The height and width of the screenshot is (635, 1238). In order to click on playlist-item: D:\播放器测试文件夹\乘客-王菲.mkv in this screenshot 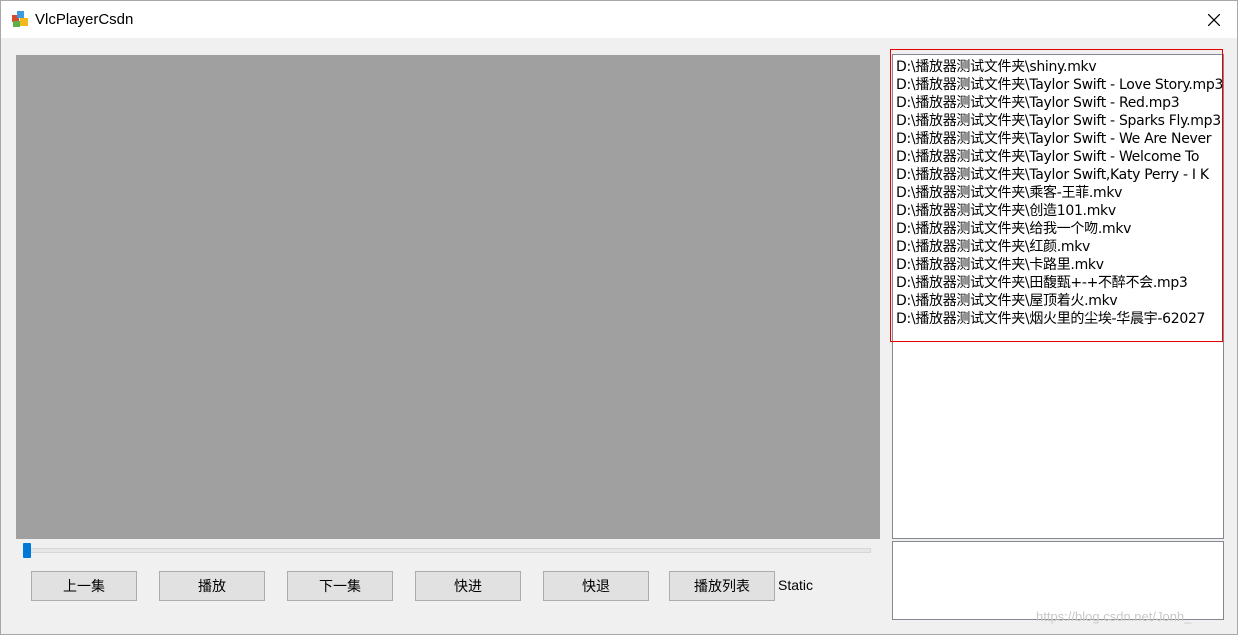, I will do `click(1009, 193)`.